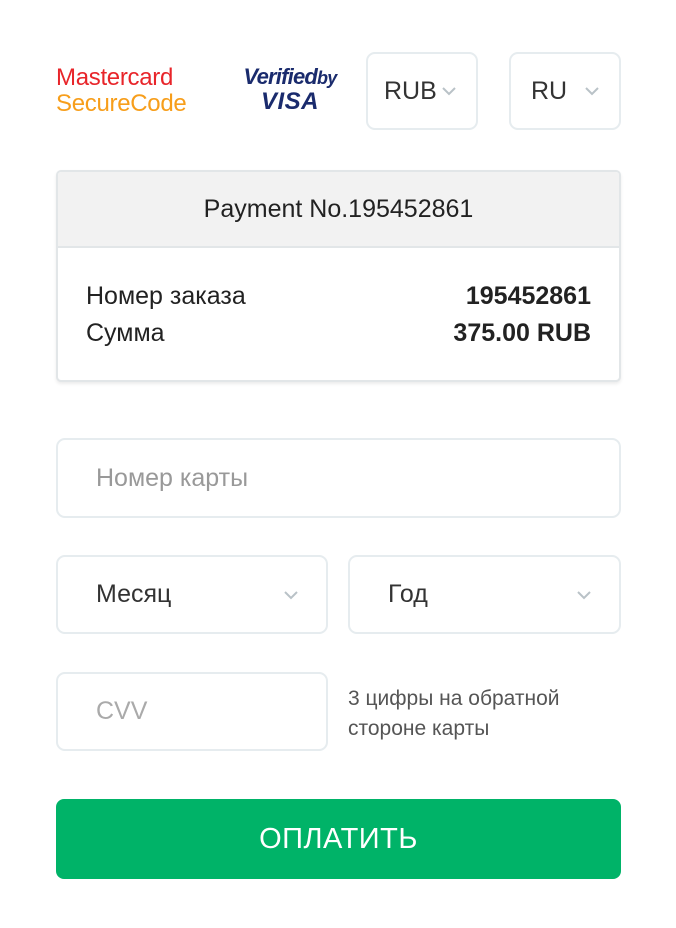 Image resolution: width=676 pixels, height=928 pixels. What do you see at coordinates (115, 77) in the screenshot?
I see `mastercard-logo-text: Mastercard` at bounding box center [115, 77].